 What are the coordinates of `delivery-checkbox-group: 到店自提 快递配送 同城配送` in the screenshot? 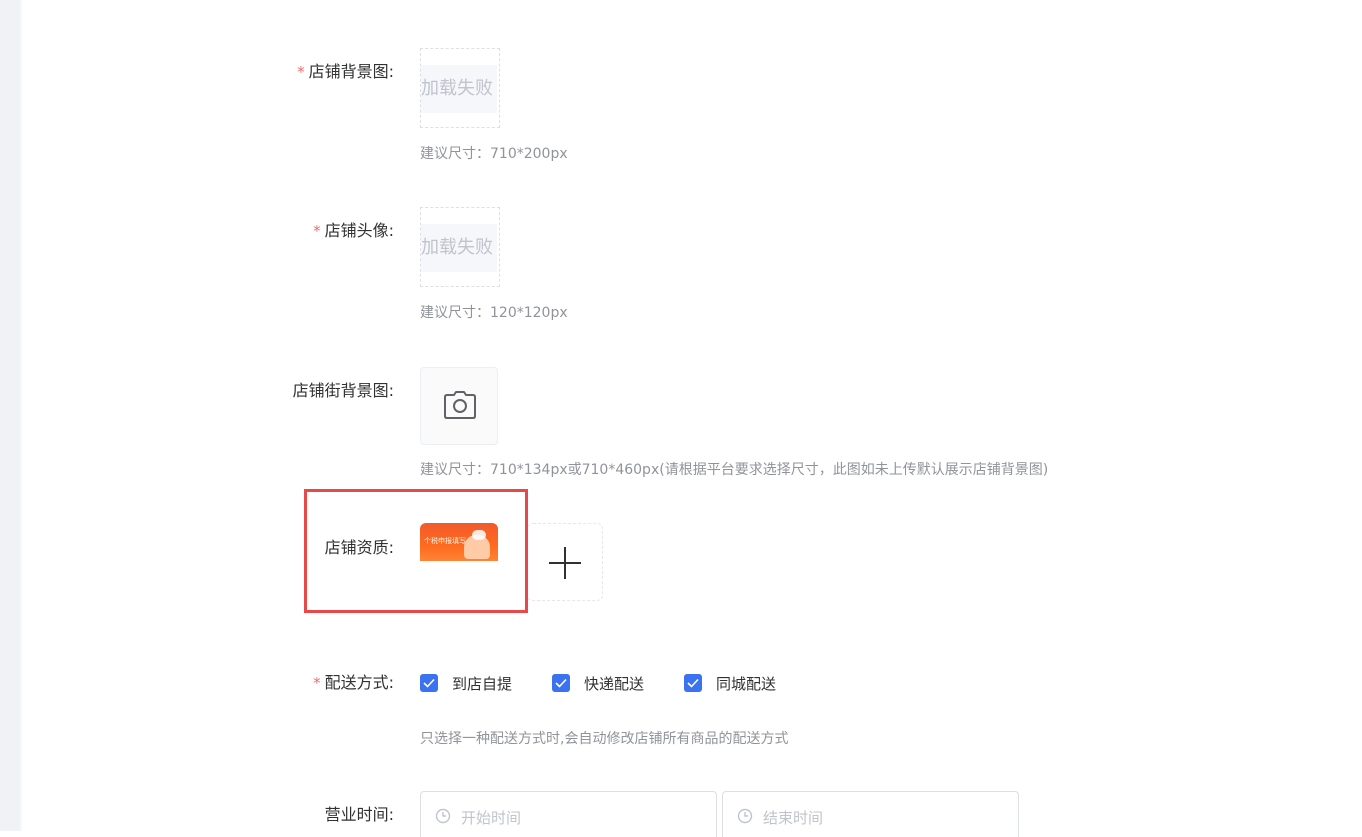 It's located at (618, 683).